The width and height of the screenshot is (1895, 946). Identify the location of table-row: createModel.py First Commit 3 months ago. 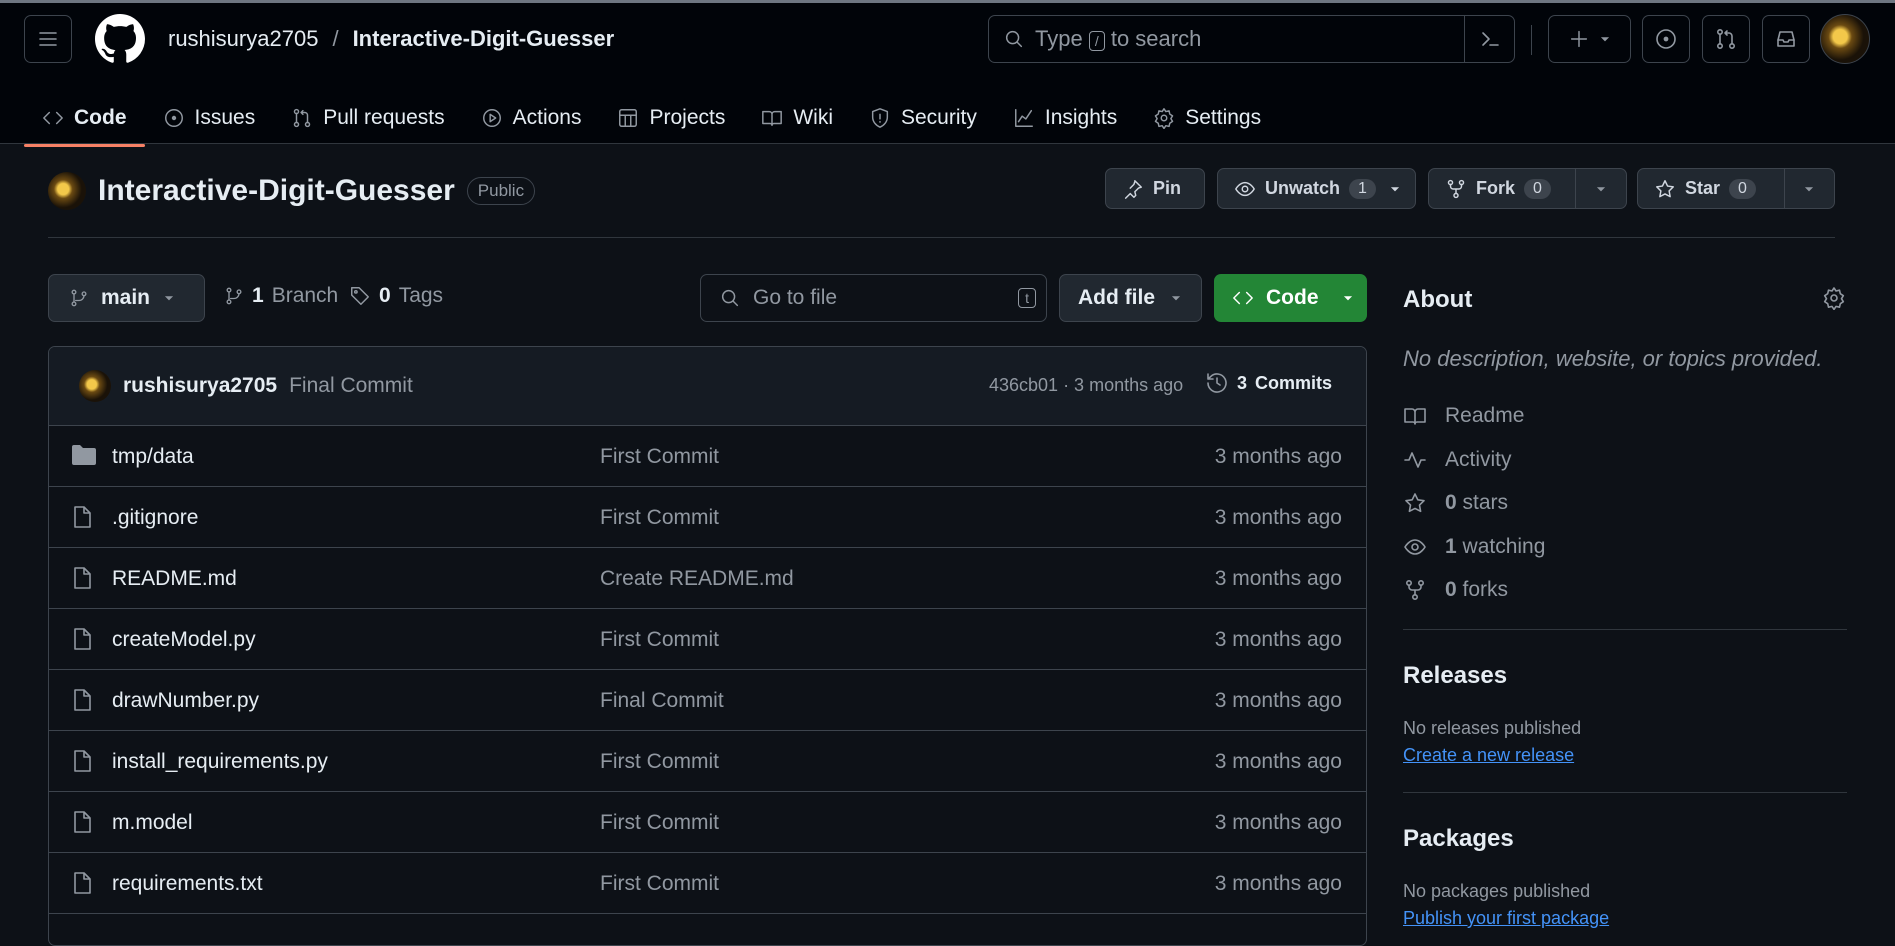
(707, 639).